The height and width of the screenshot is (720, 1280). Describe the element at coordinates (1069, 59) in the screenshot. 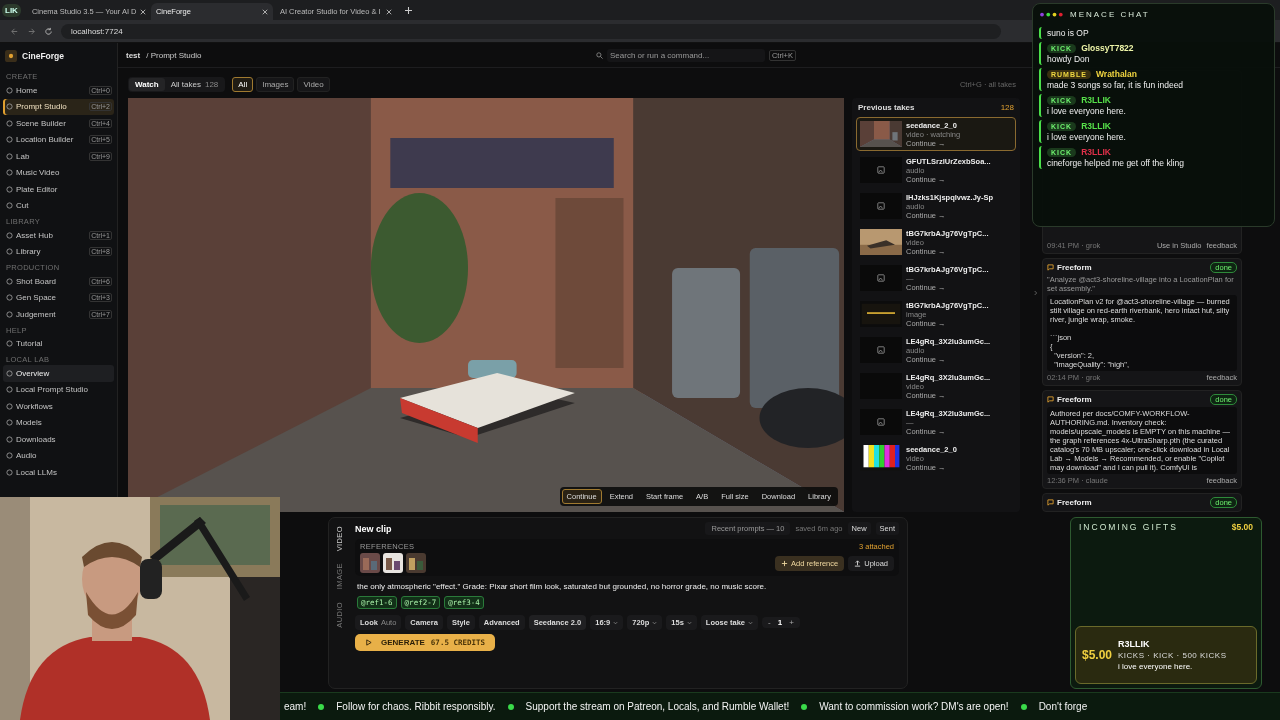

I see `chat-message: howdy Don` at that location.